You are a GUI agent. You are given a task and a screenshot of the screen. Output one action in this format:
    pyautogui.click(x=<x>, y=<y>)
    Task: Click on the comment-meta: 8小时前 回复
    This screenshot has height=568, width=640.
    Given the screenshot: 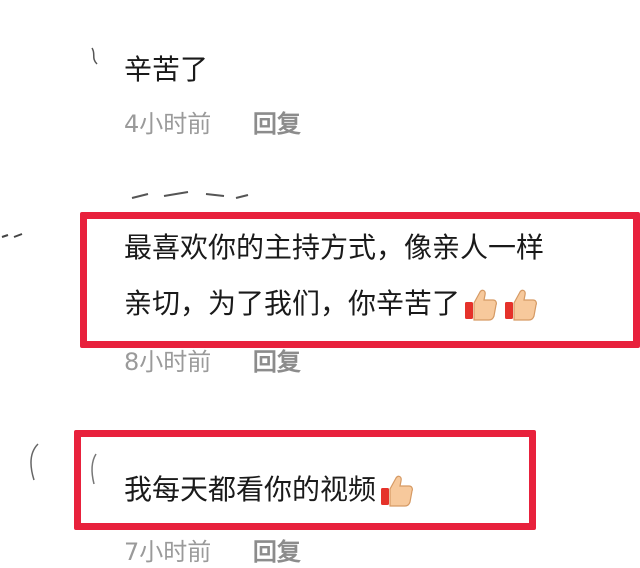 What is the action you would take?
    pyautogui.click(x=212, y=362)
    